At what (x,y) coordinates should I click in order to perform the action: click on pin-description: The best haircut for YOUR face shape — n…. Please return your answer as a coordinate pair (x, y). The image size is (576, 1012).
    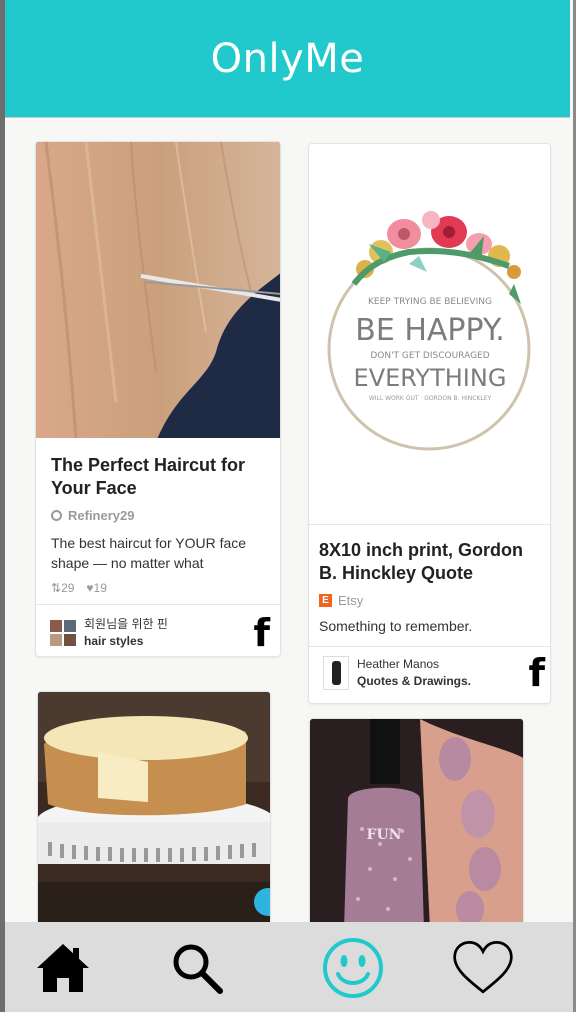
    Looking at the image, I should click on (149, 553).